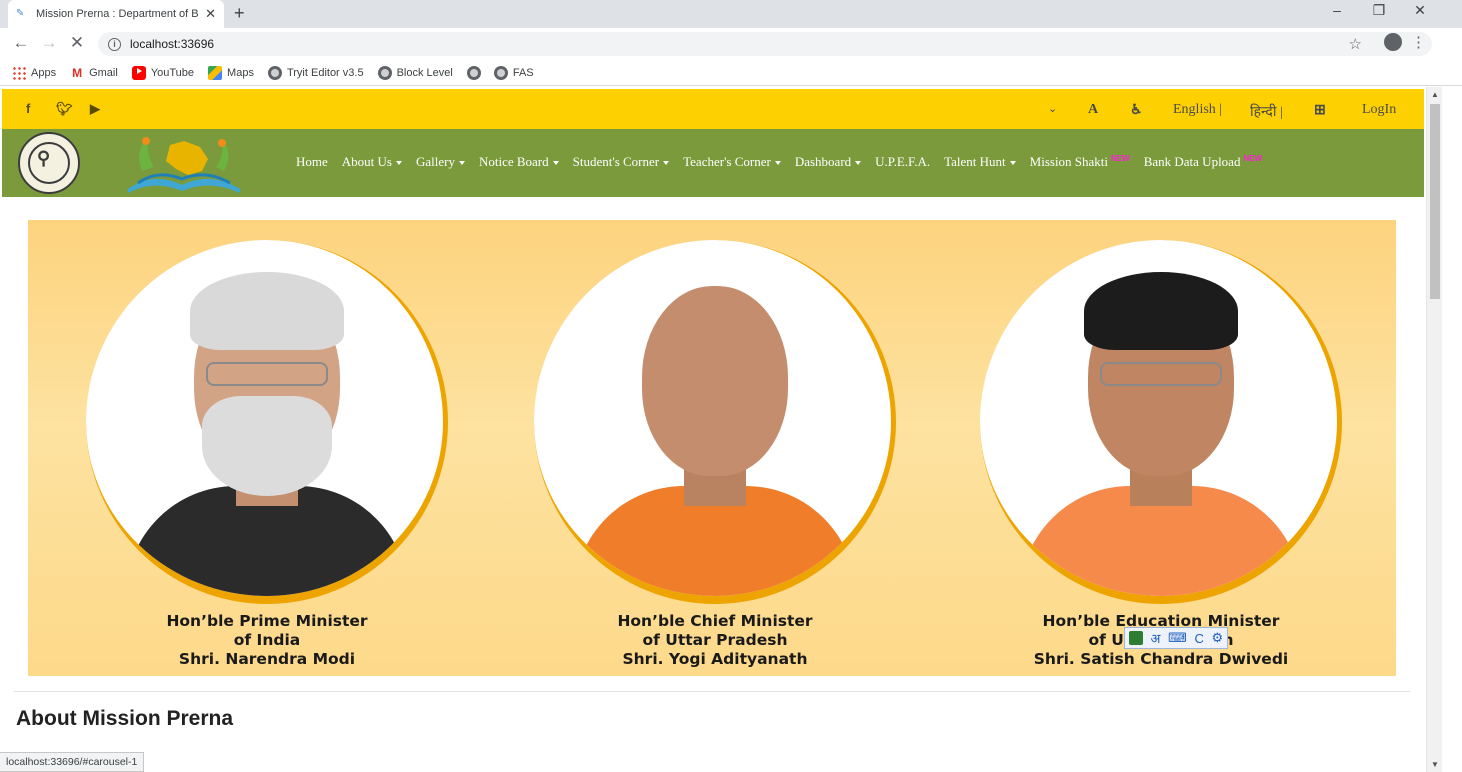 The height and width of the screenshot is (772, 1462). What do you see at coordinates (44, 158) in the screenshot?
I see `emblem-symbol-icon: ⚲` at bounding box center [44, 158].